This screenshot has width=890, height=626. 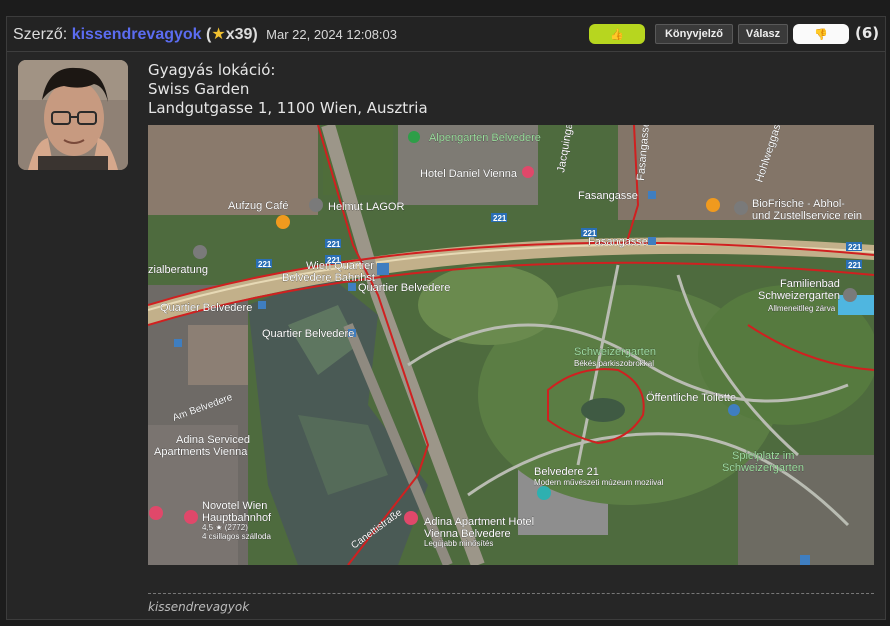 I want to click on fasangasse-stop-mid-icon, so click(x=652, y=241).